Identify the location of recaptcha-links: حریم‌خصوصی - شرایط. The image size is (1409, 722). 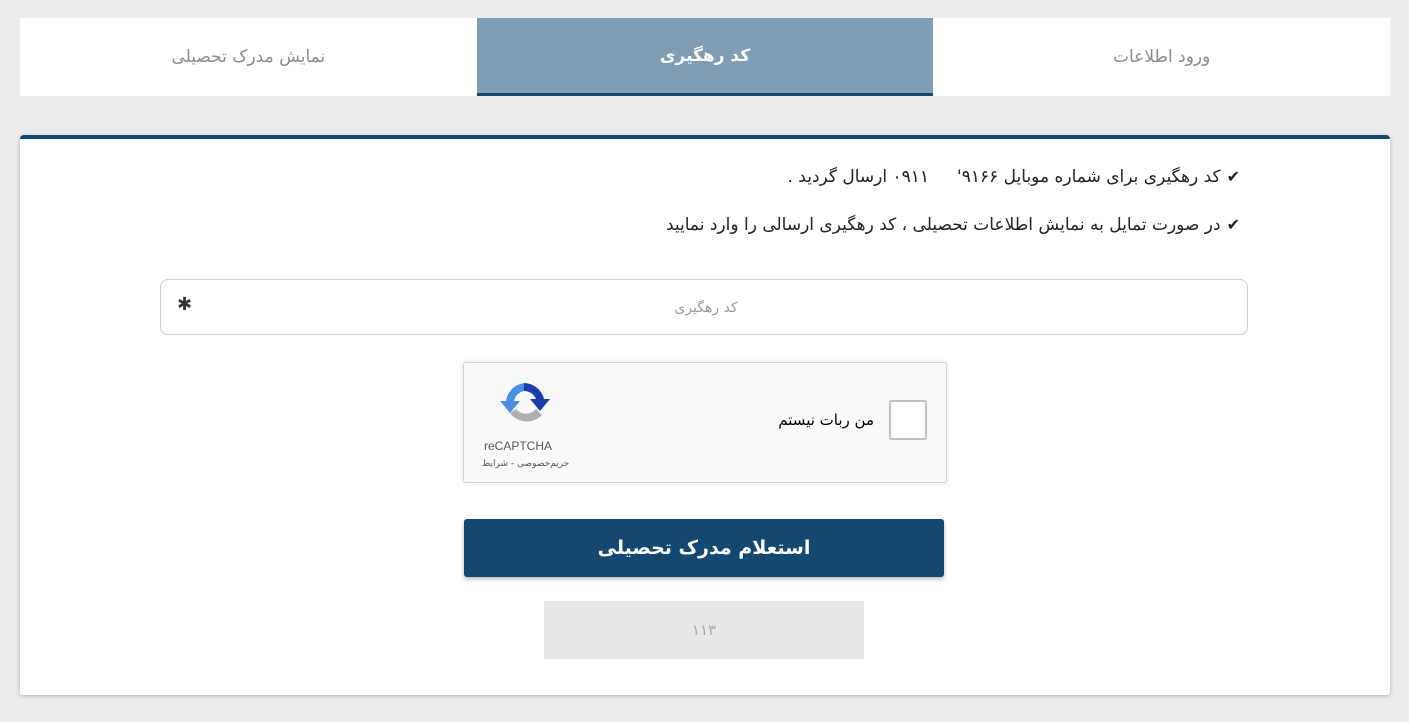
(525, 464).